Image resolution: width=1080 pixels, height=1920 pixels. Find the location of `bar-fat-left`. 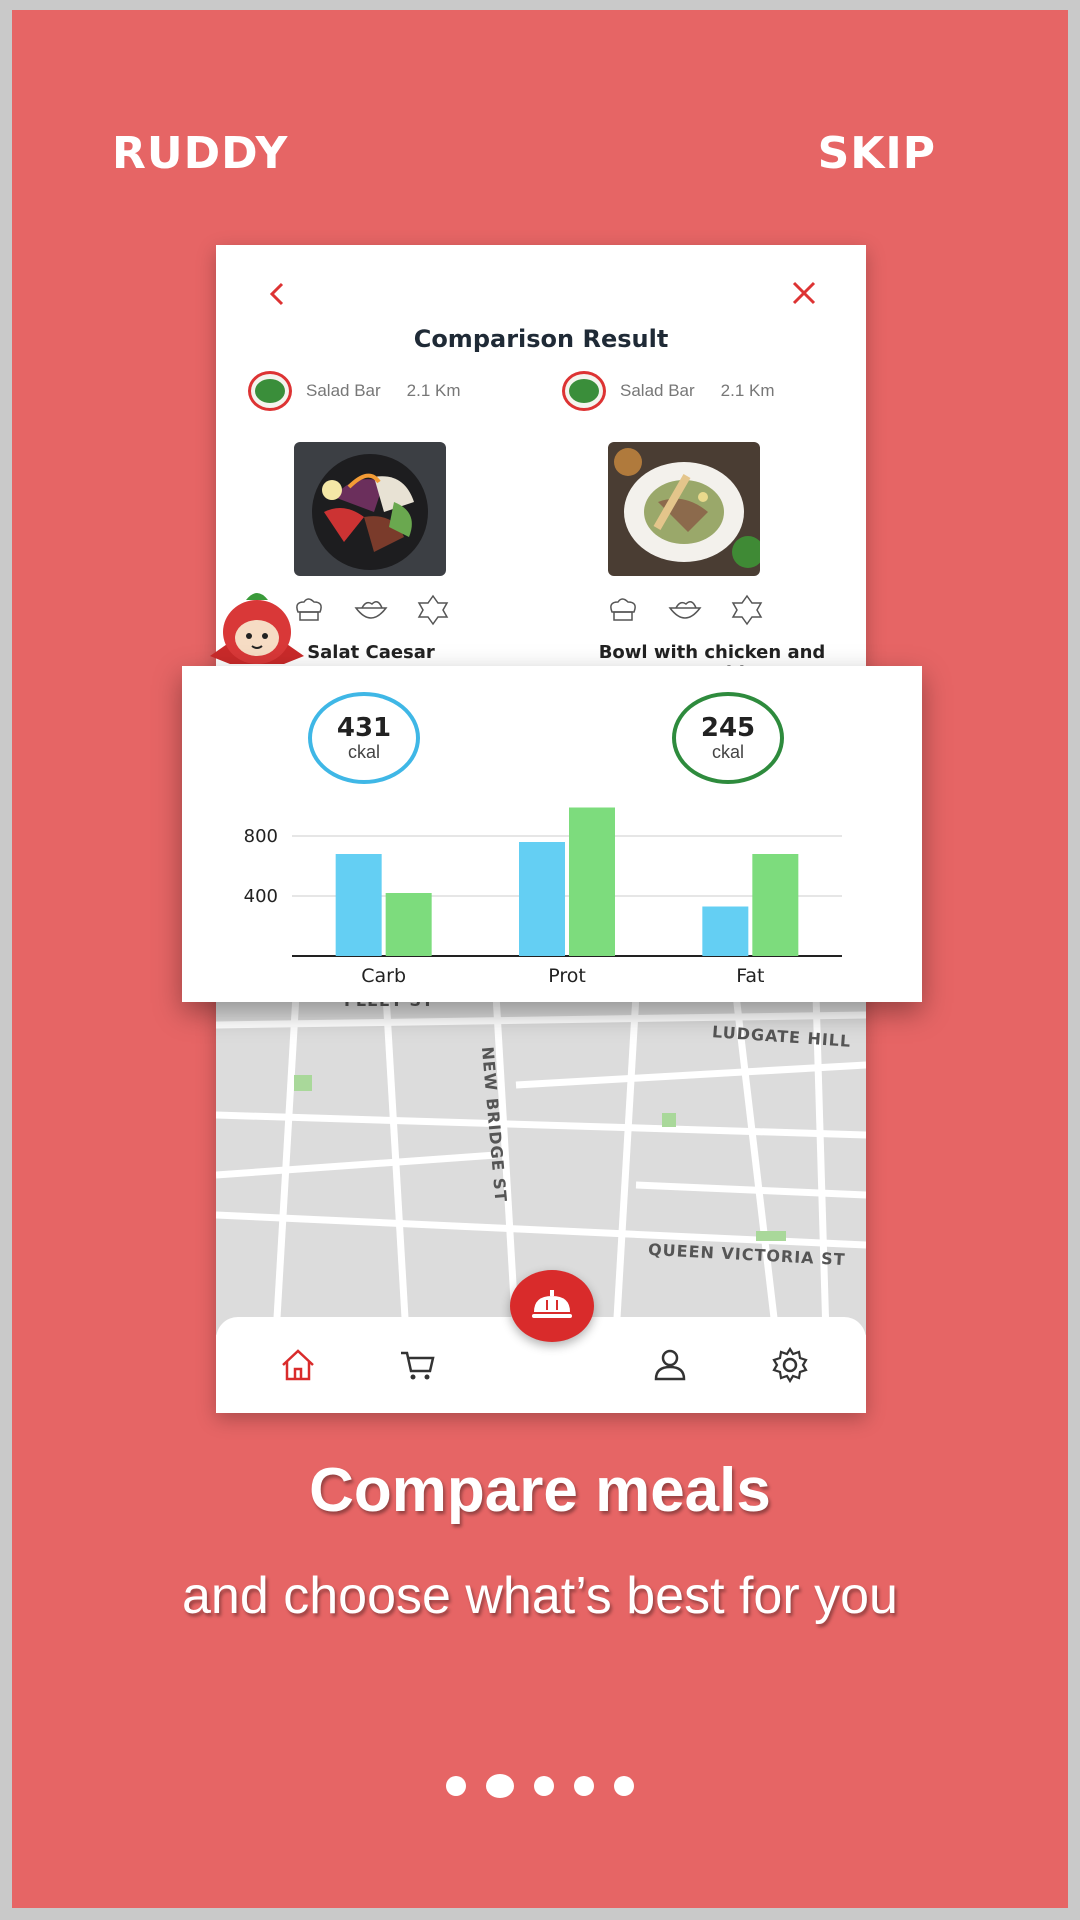

bar-fat-left is located at coordinates (725, 931).